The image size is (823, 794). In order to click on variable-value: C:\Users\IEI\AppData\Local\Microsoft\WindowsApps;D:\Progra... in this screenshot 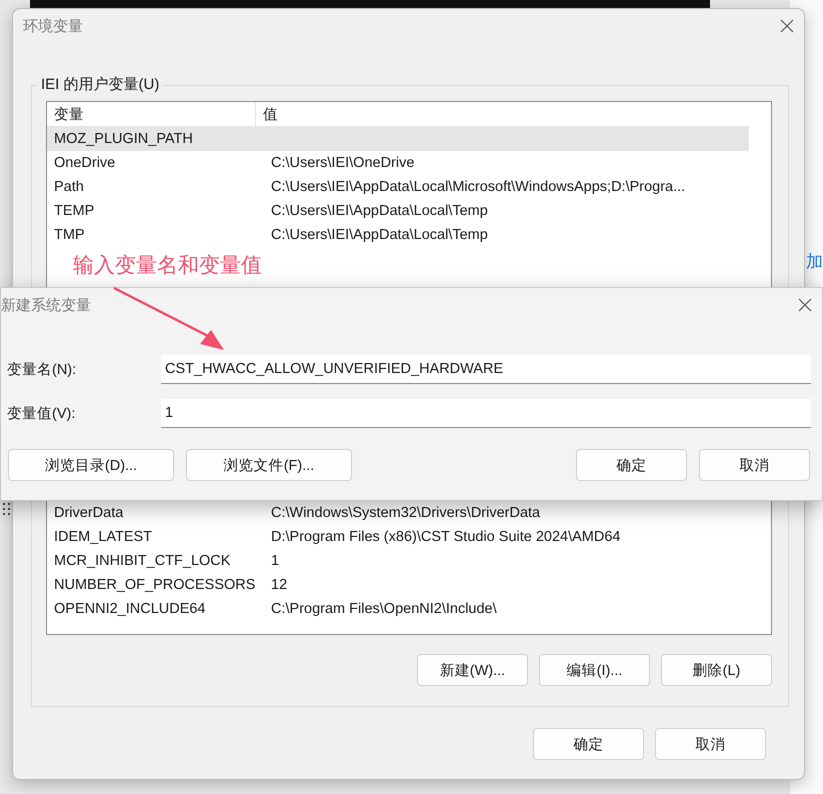, I will do `click(478, 187)`.